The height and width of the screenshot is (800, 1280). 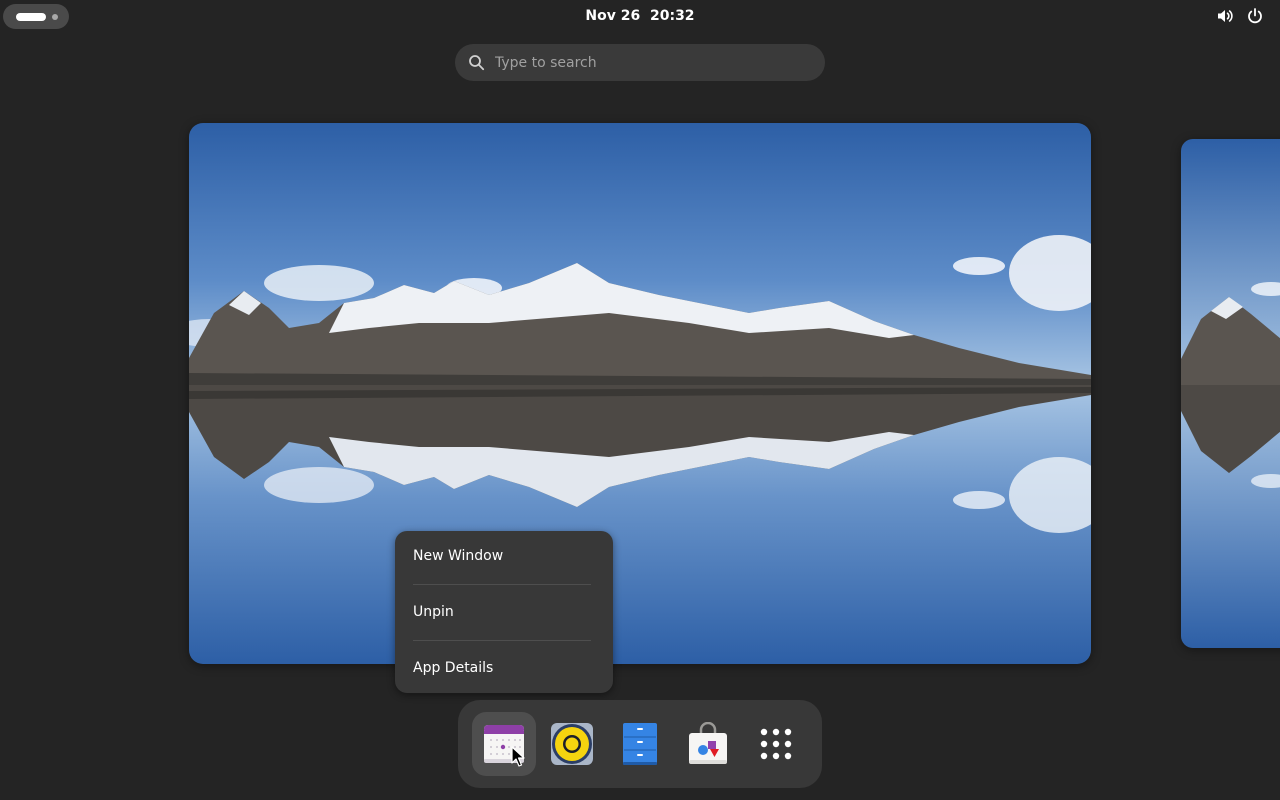 I want to click on activities-button, so click(x=36, y=16).